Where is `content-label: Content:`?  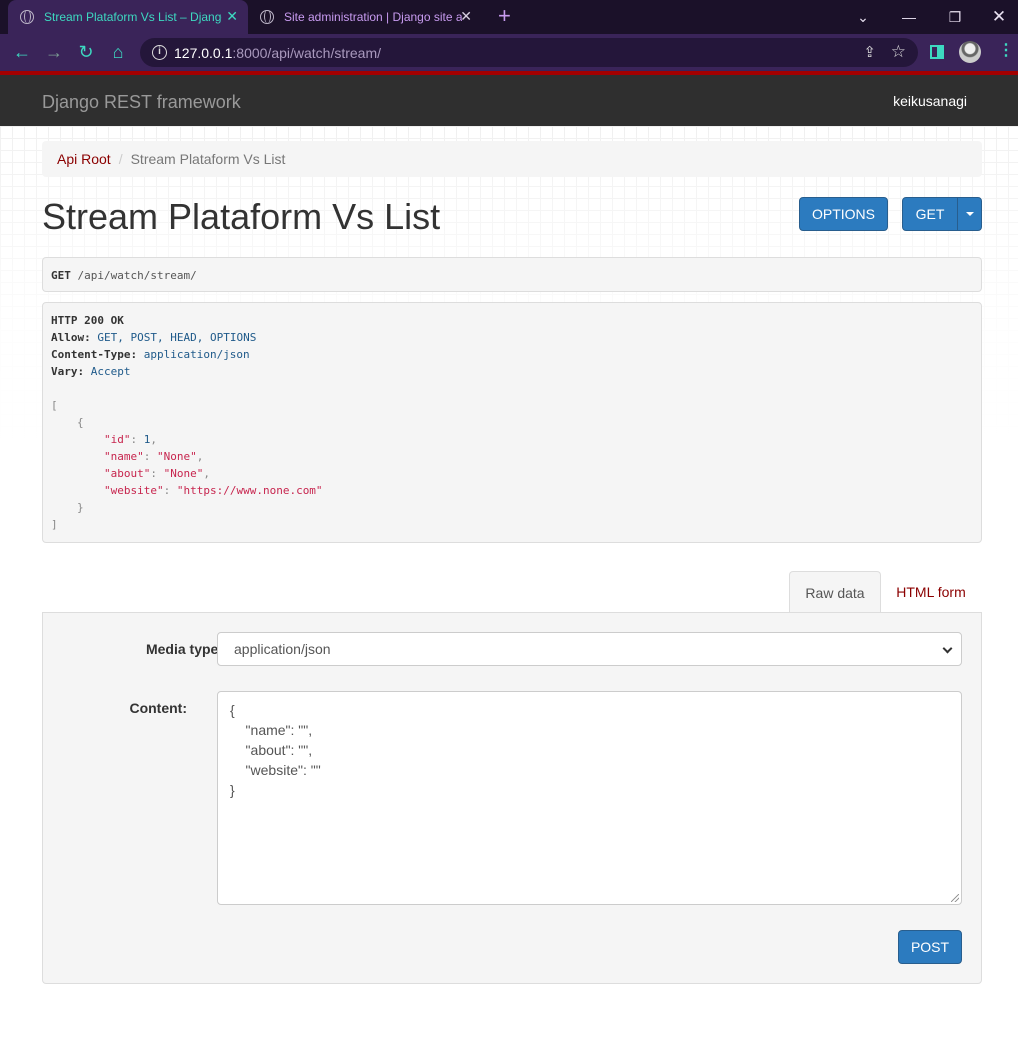 content-label: Content: is located at coordinates (158, 708).